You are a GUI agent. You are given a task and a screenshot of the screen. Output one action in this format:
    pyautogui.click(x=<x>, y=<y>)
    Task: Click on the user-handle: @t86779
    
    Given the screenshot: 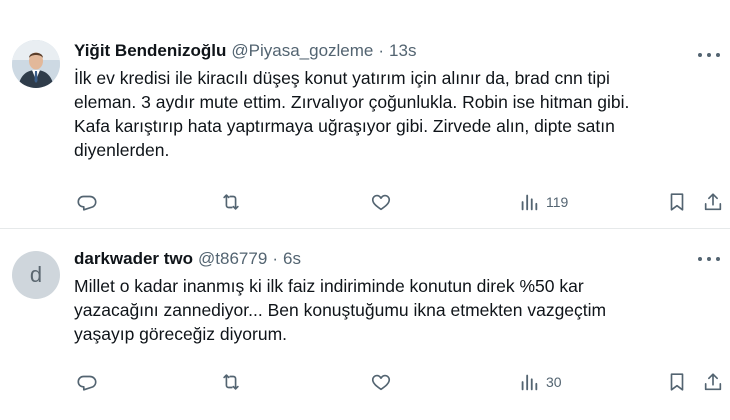 What is the action you would take?
    pyautogui.click(x=232, y=259)
    